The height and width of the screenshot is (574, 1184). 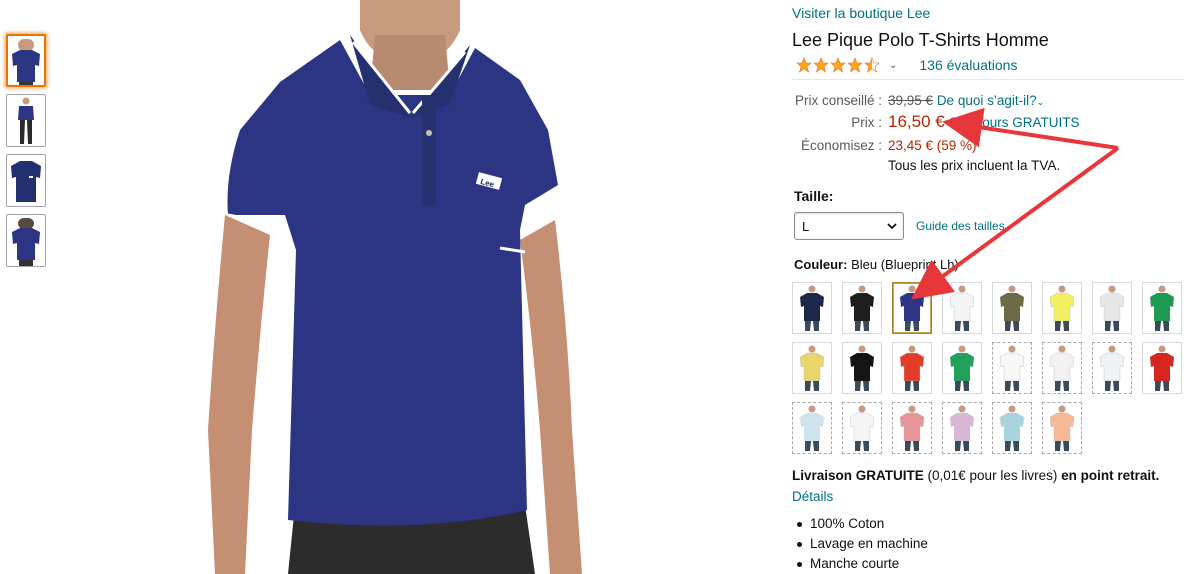 I want to click on color-swatch-blue-polo, so click(x=912, y=308).